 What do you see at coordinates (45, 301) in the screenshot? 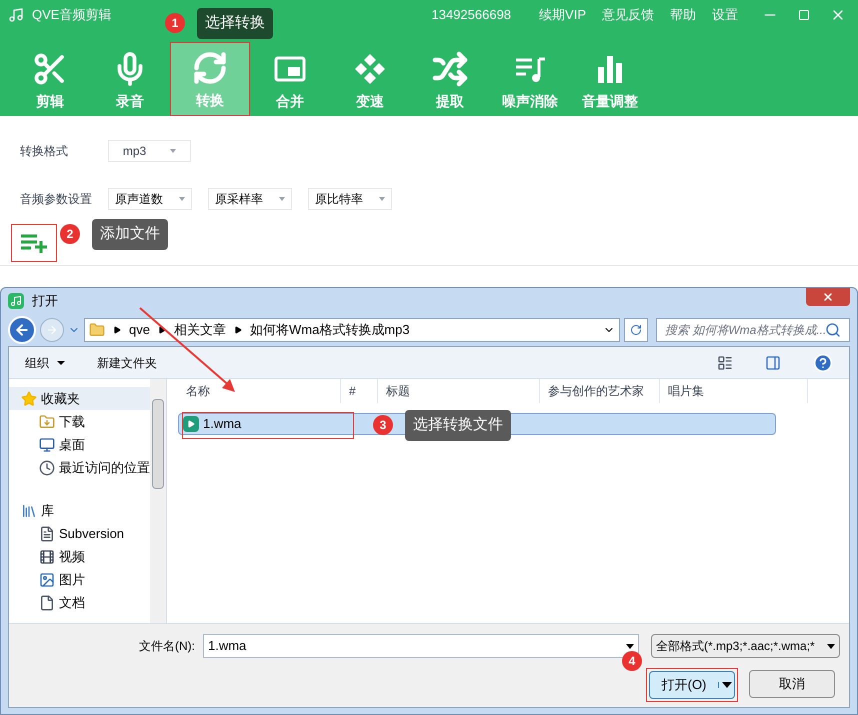
I see `dialog-title: 打开` at bounding box center [45, 301].